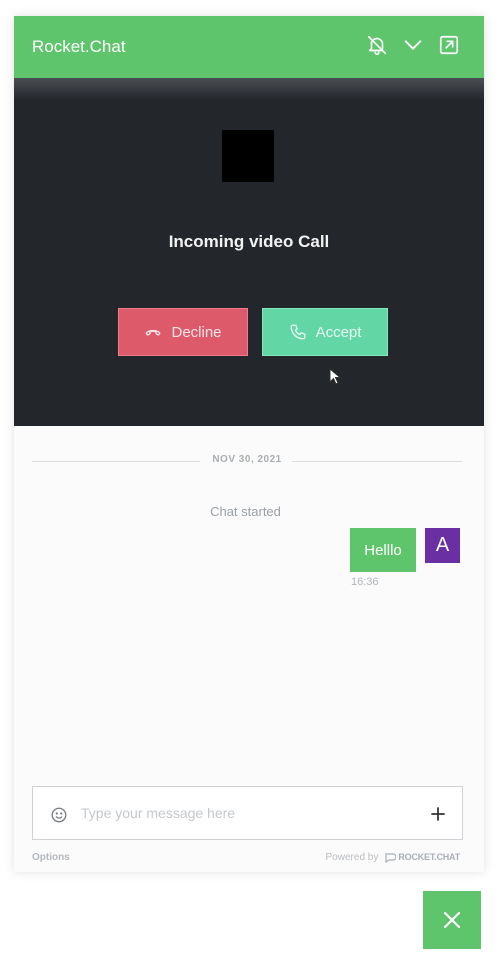 Image resolution: width=504 pixels, height=964 pixels. What do you see at coordinates (196, 332) in the screenshot?
I see `decline-label: Decline` at bounding box center [196, 332].